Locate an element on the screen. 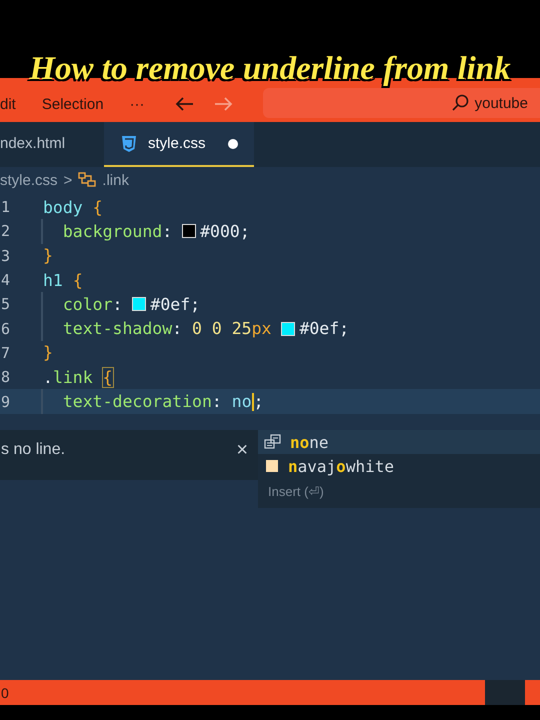 Image resolution: width=540 pixels, height=720 pixels. search-field: youtube is located at coordinates (401, 103).